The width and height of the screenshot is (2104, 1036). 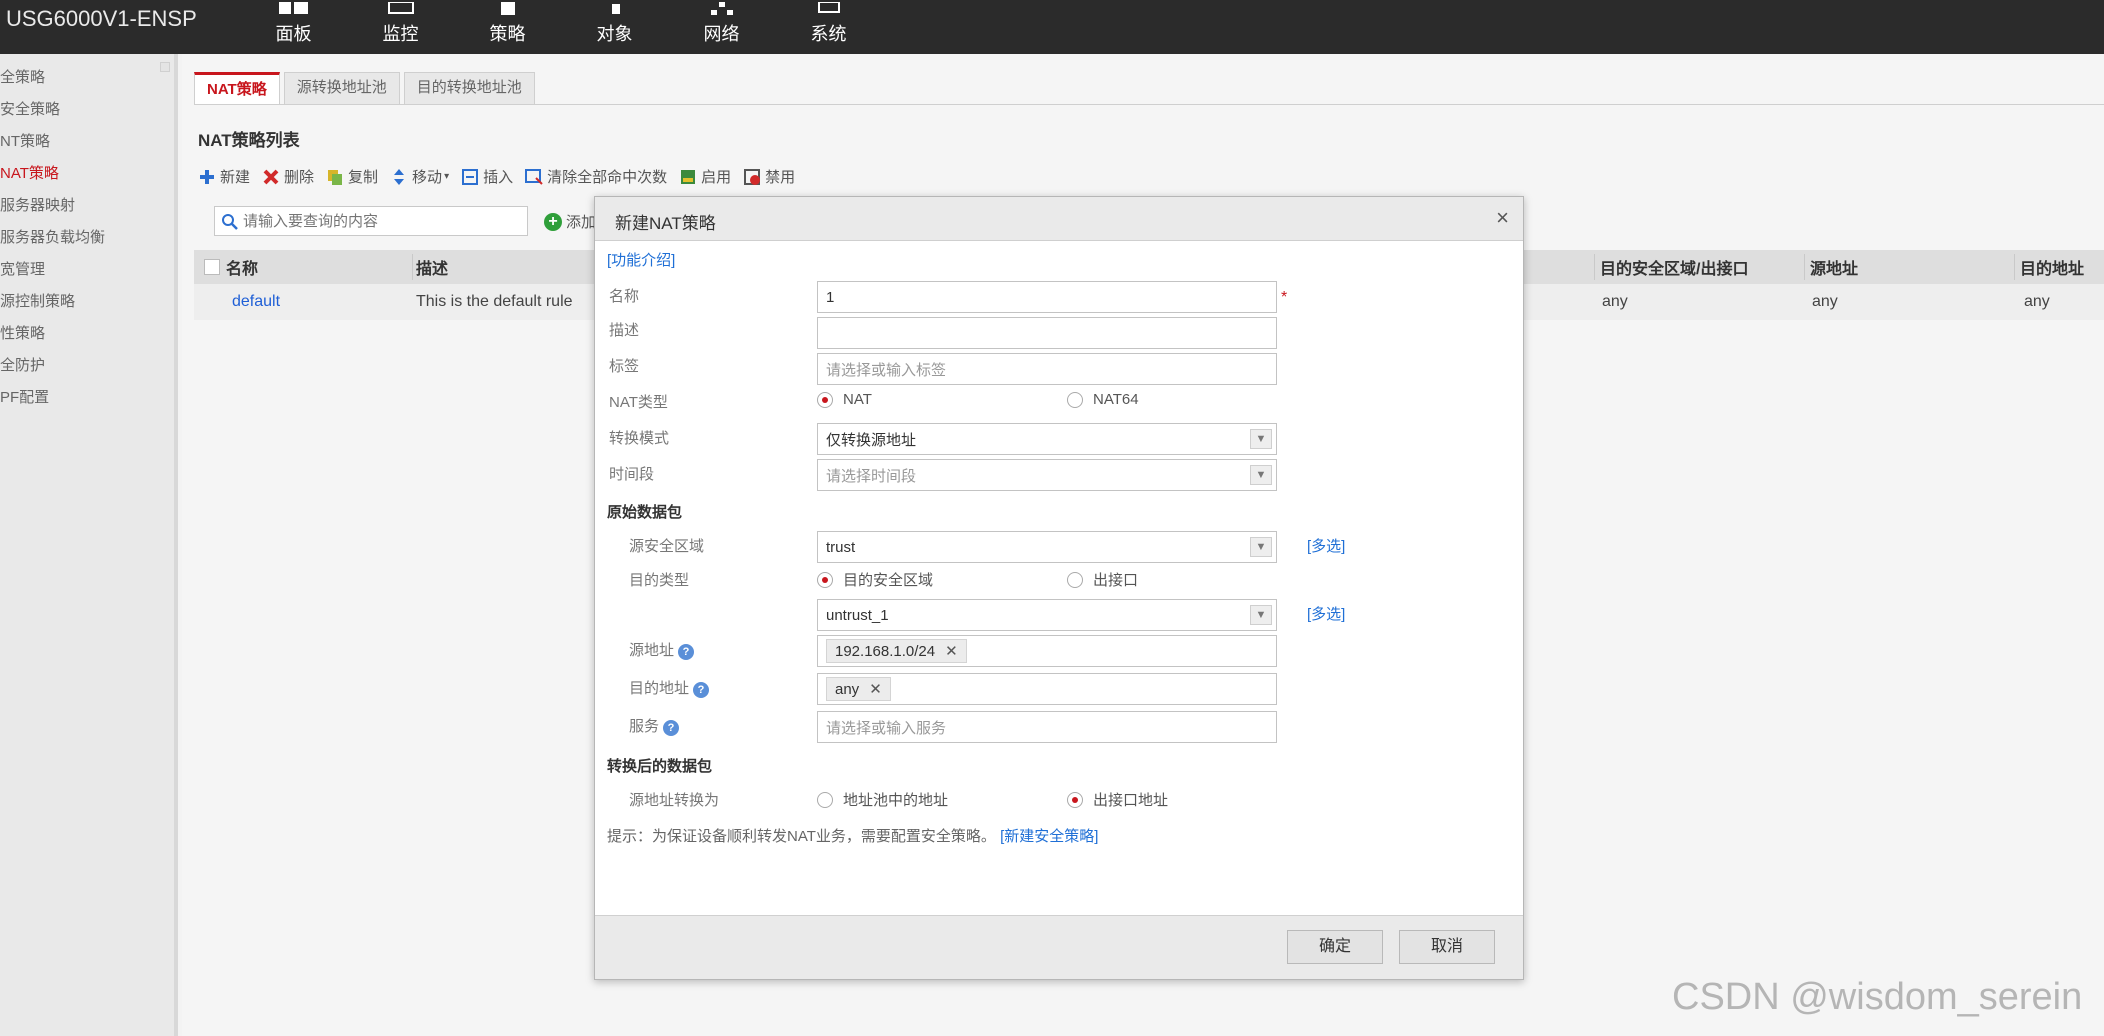 I want to click on panel-title: NAT策略列表, so click(x=249, y=140).